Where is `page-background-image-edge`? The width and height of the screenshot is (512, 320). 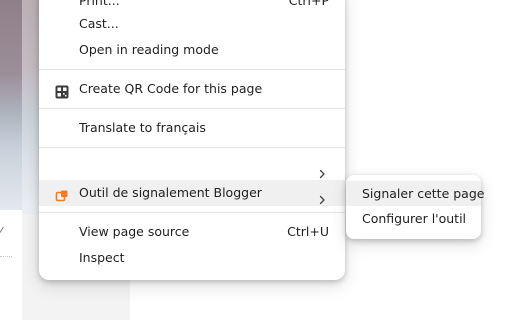 page-background-image-edge is located at coordinates (11, 105).